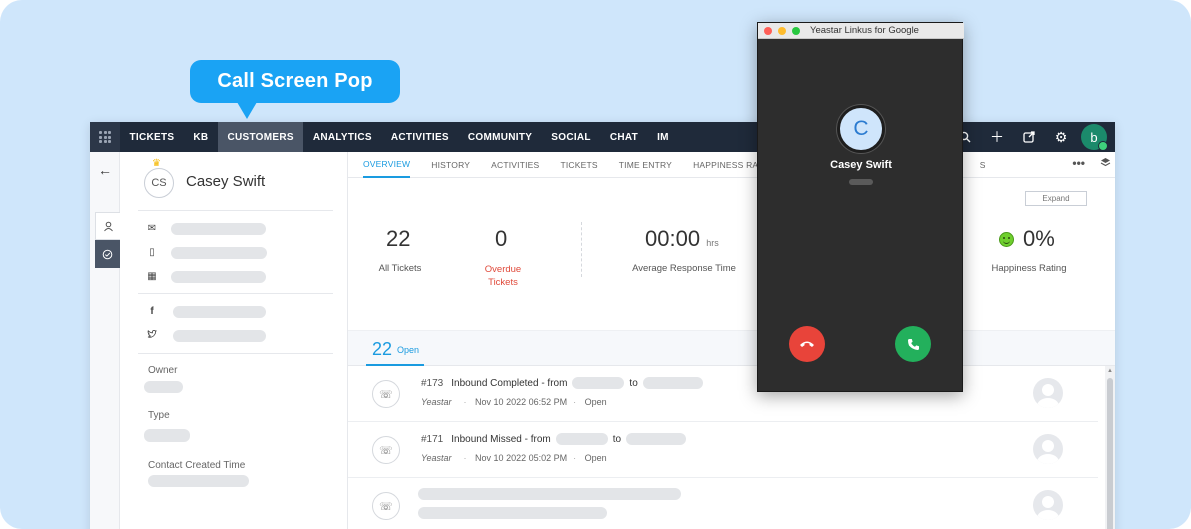  I want to click on nav-tab-activities: ACTIVITIES, so click(419, 137).